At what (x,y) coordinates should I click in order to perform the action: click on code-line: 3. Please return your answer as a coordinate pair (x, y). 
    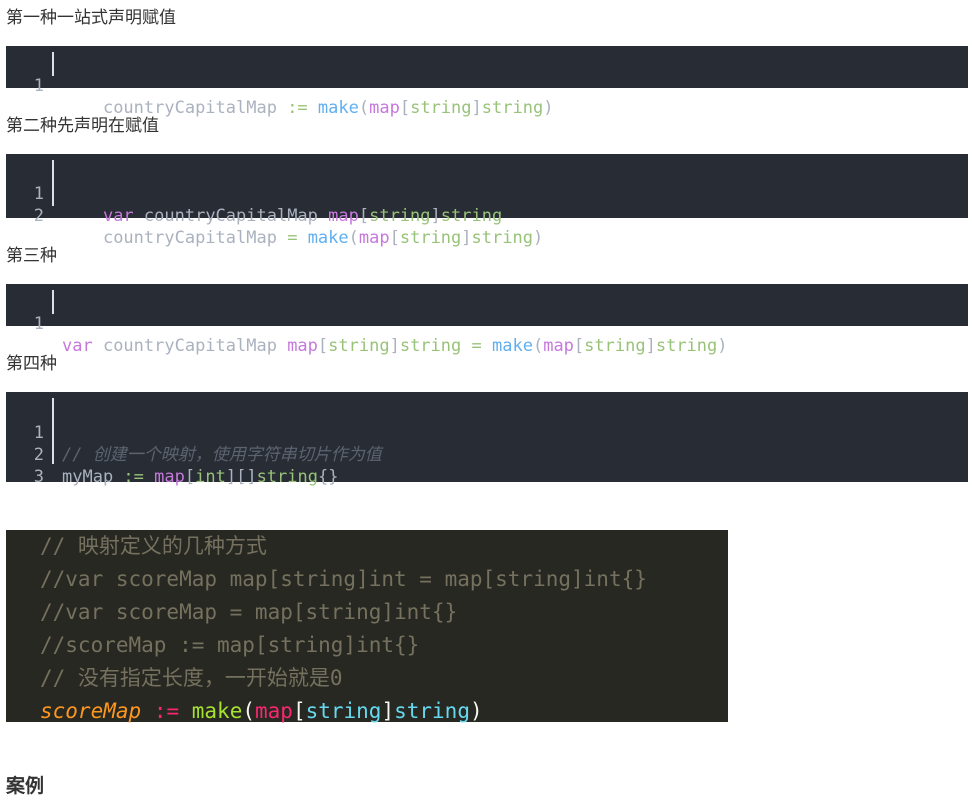
    Looking at the image, I should click on (487, 465).